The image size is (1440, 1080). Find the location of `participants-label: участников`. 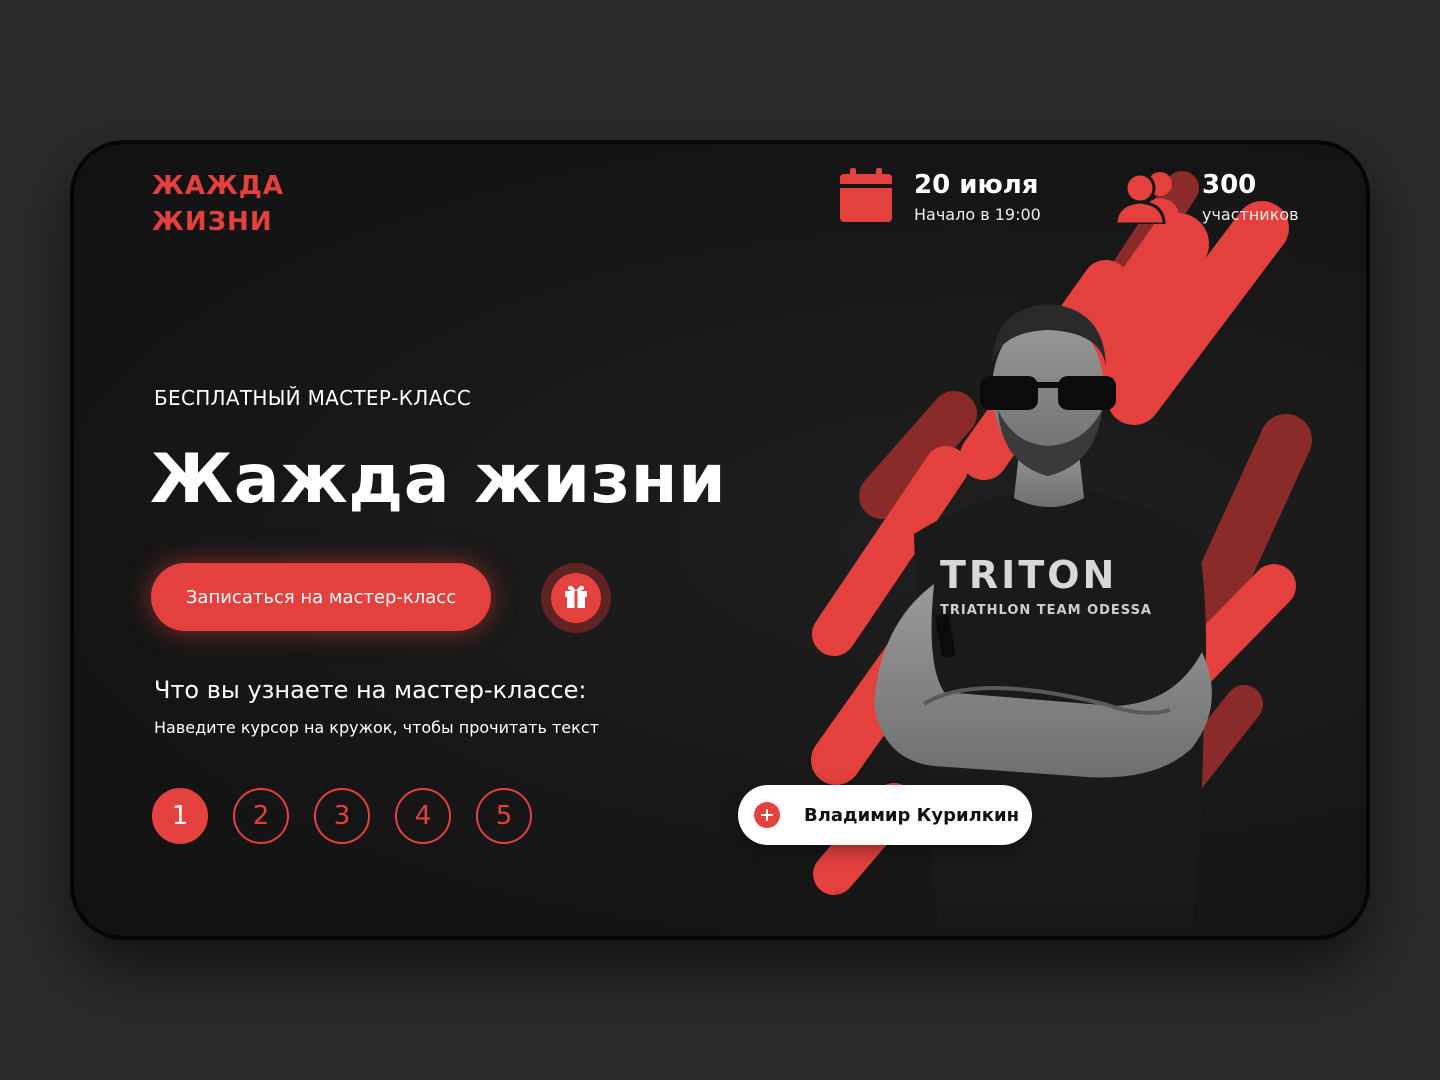

participants-label: участников is located at coordinates (1250, 214).